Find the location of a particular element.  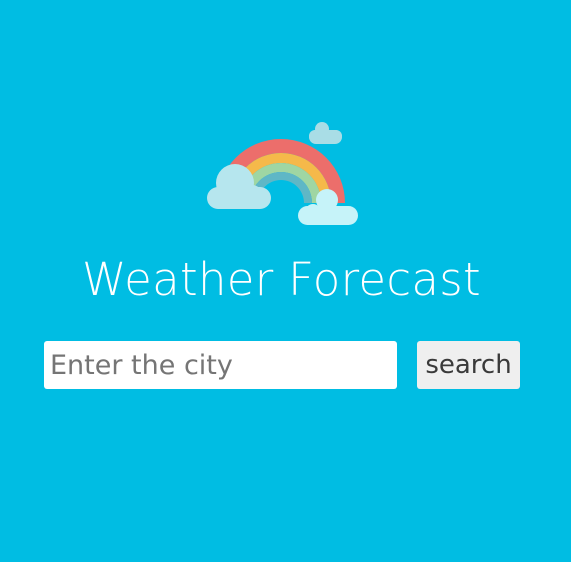

search-button: search is located at coordinates (468, 365).